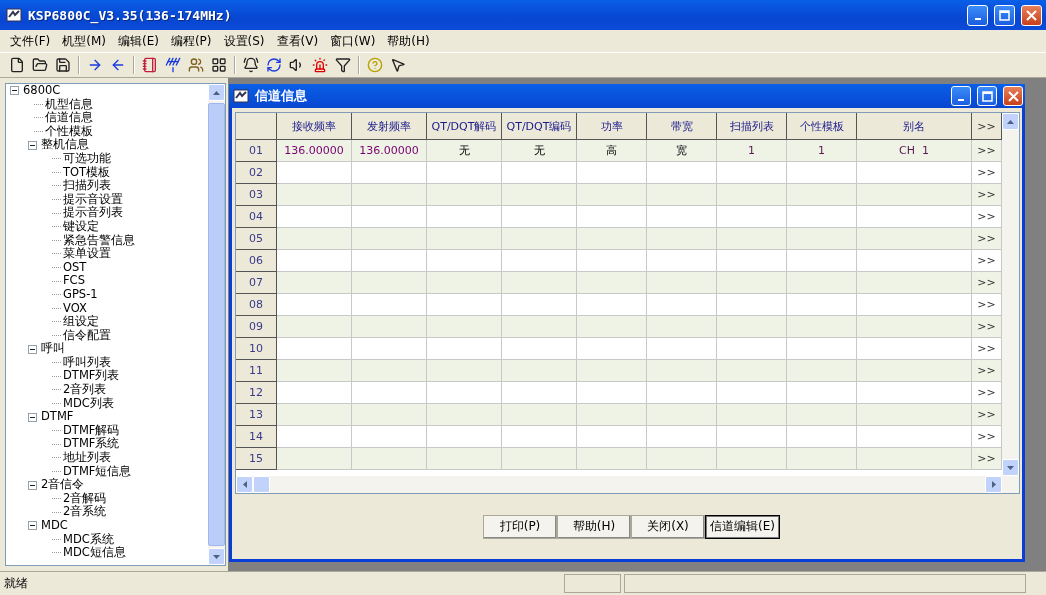 Image resolution: width=1046 pixels, height=595 pixels. I want to click on tree-item: 2音信令, so click(63, 485).